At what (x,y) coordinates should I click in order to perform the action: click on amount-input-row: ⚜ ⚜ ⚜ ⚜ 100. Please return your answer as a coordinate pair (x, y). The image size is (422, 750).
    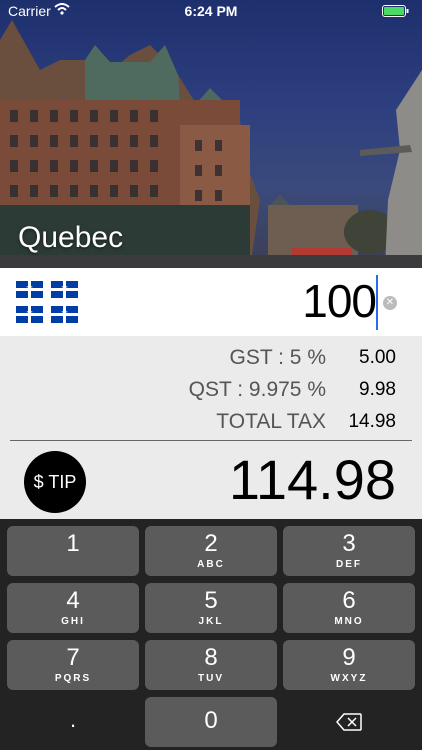
    Looking at the image, I should click on (211, 302).